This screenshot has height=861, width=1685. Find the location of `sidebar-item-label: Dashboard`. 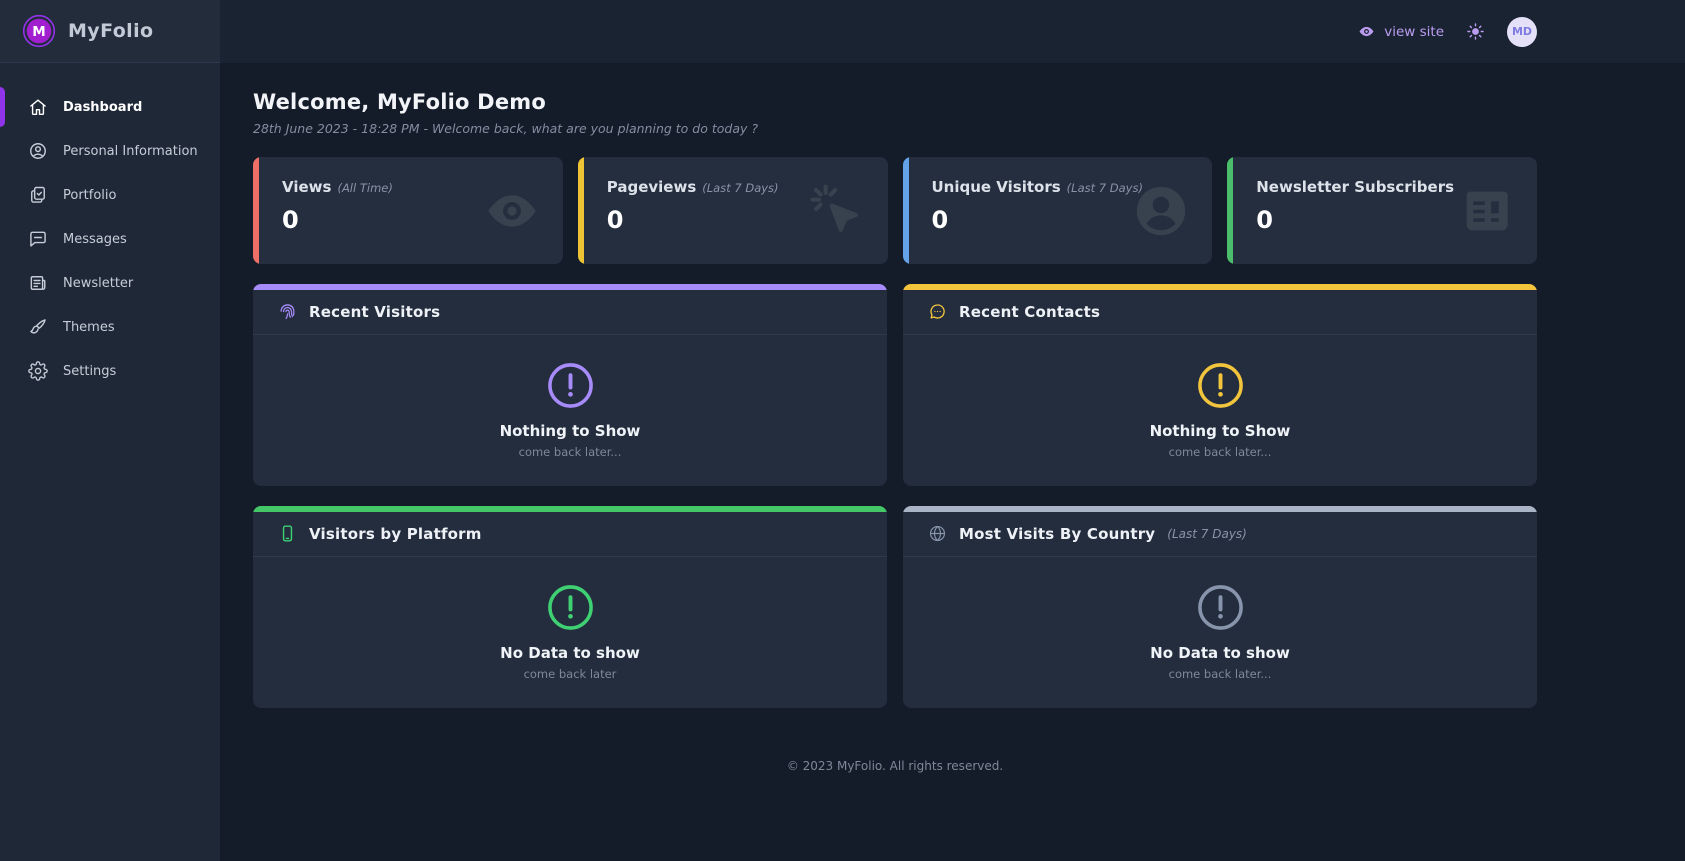

sidebar-item-label: Dashboard is located at coordinates (103, 107).